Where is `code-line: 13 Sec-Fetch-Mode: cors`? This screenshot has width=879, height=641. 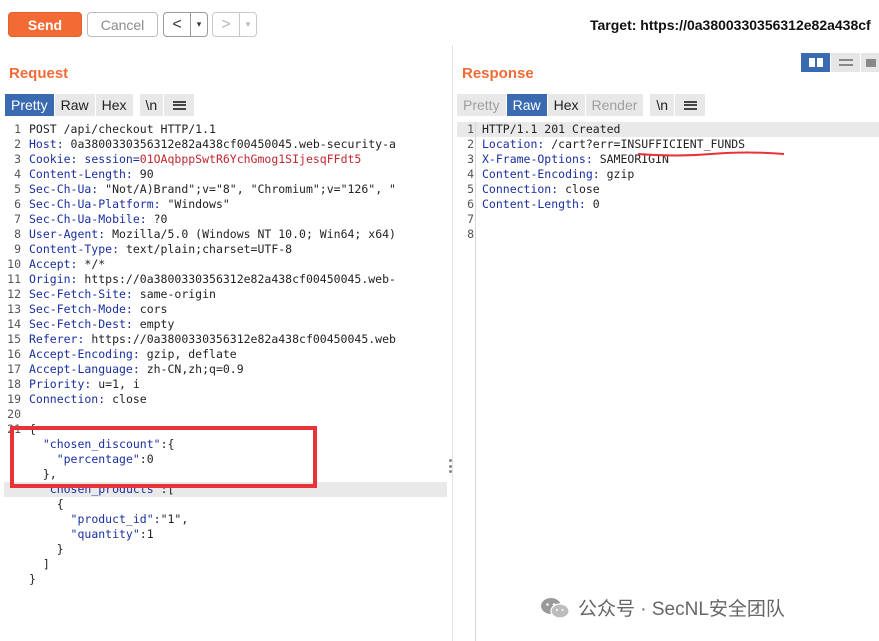
code-line: 13 Sec-Fetch-Mode: cors is located at coordinates (225, 309).